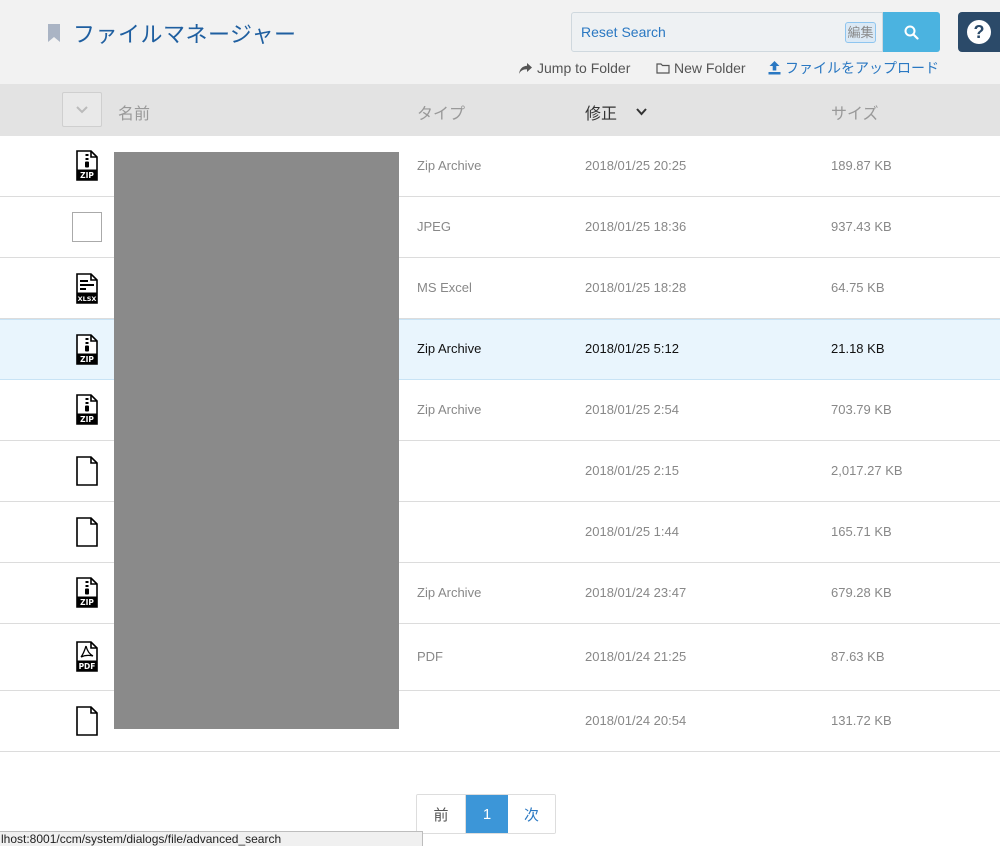 The width and height of the screenshot is (1000, 846). What do you see at coordinates (134, 112) in the screenshot?
I see `column-header-name: 名前` at bounding box center [134, 112].